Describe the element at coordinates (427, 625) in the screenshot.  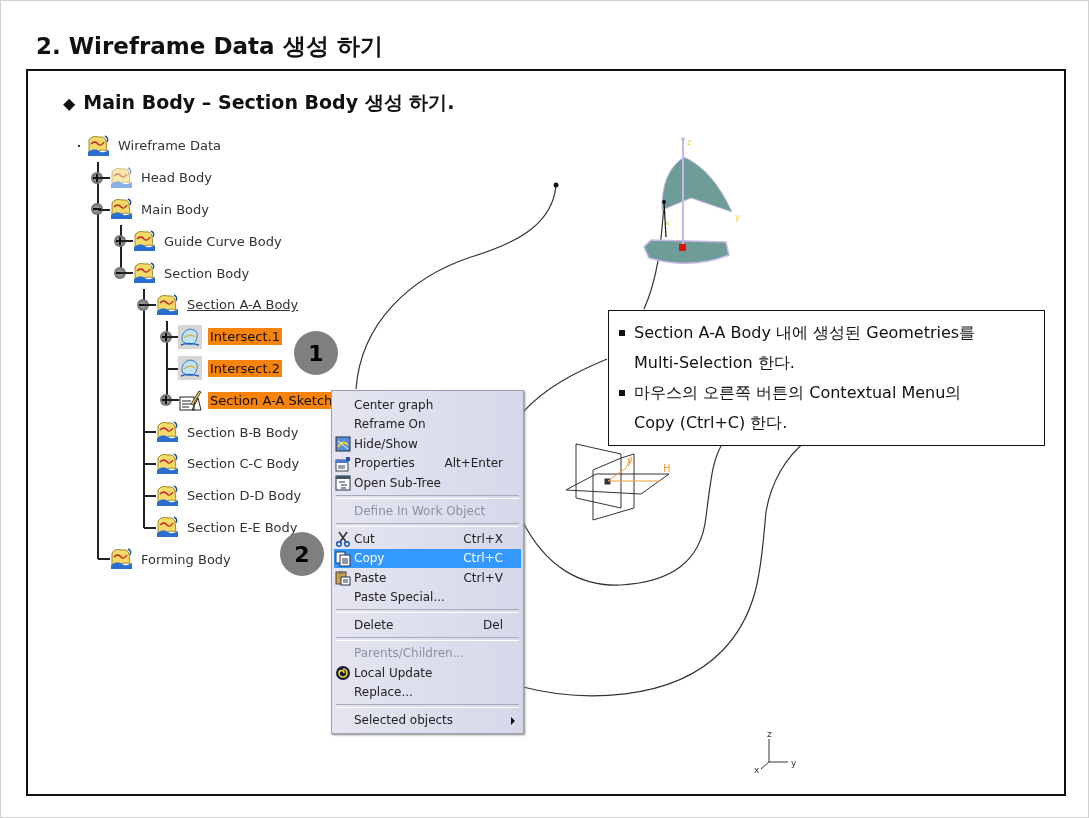
I see `menu-item: Delete Del` at that location.